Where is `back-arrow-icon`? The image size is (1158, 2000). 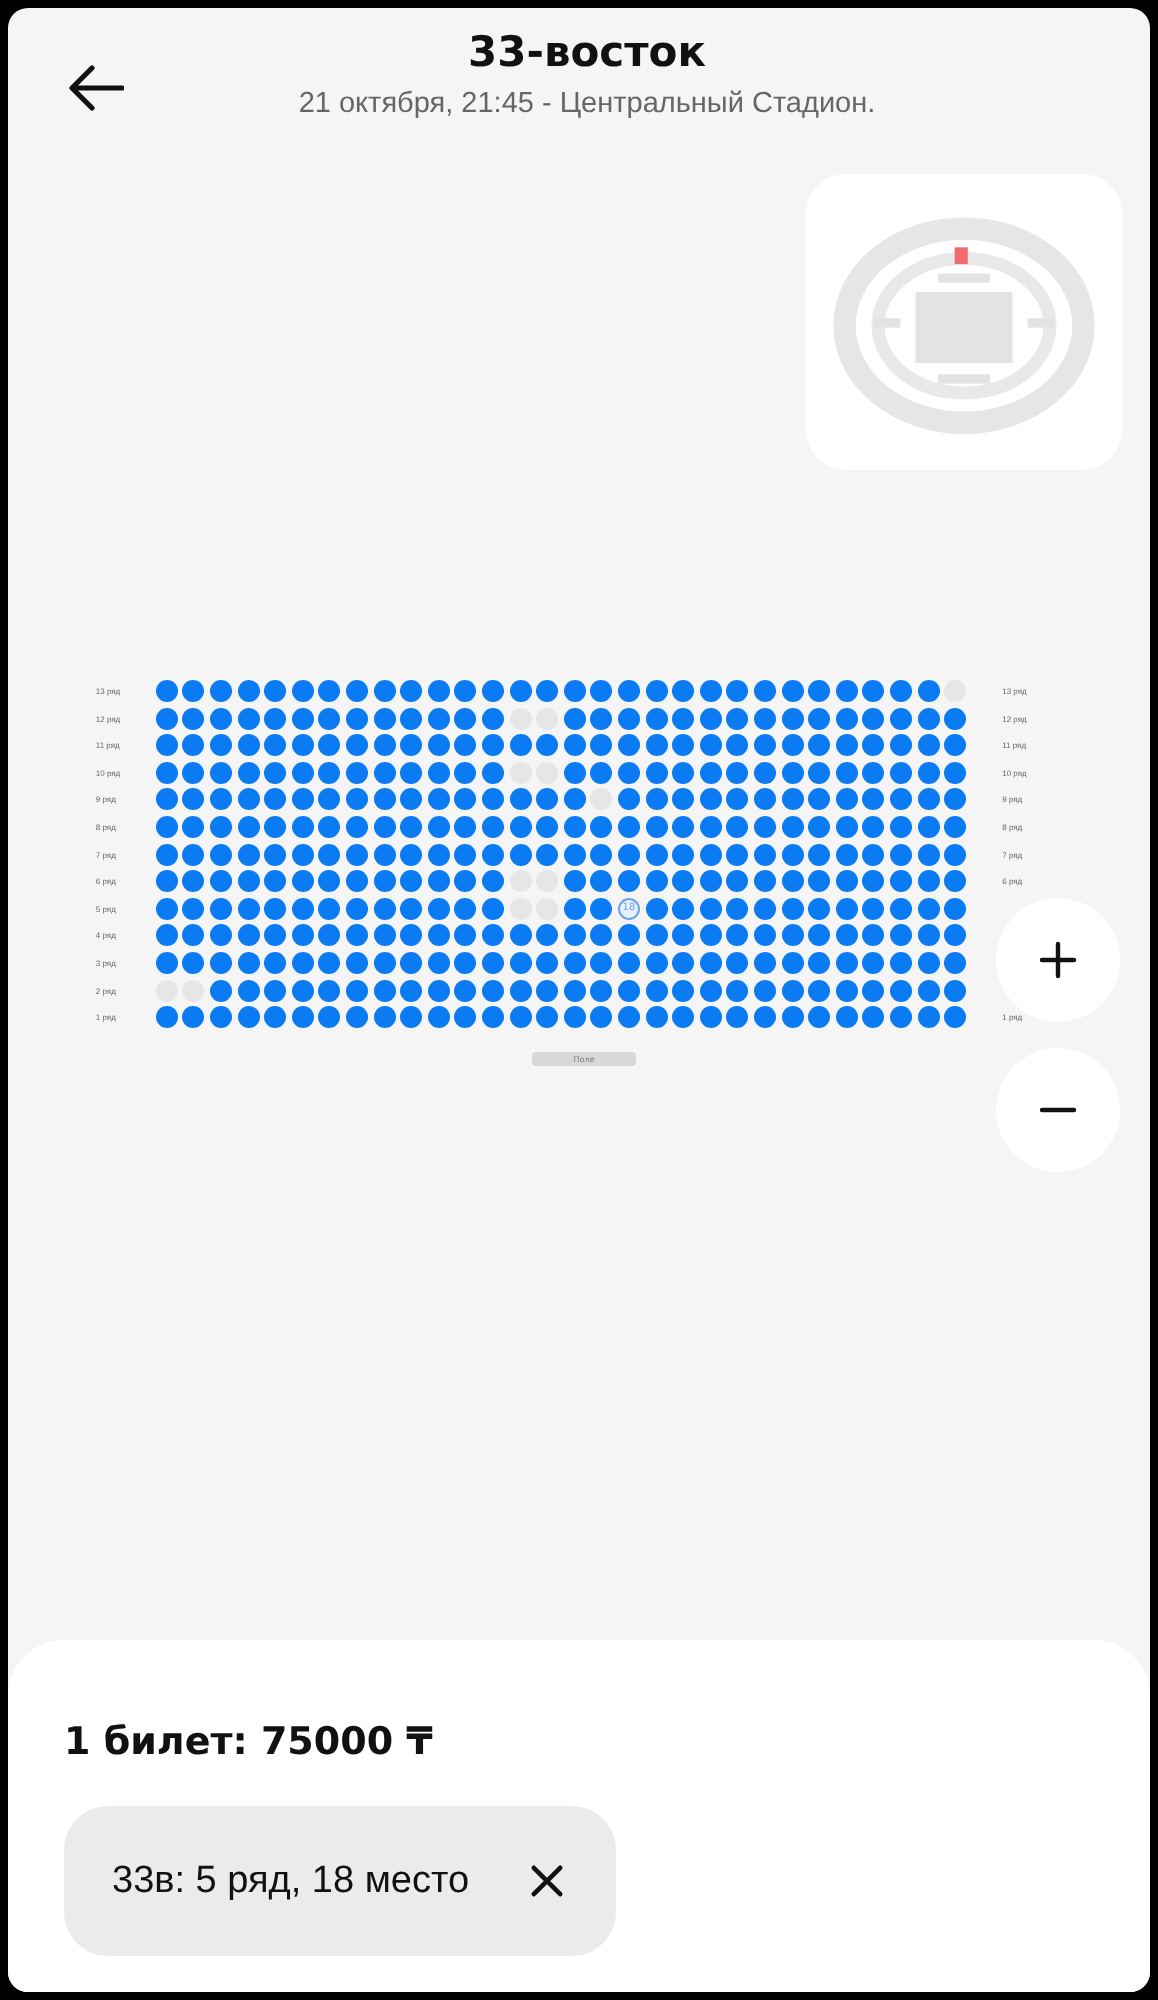 back-arrow-icon is located at coordinates (96, 88).